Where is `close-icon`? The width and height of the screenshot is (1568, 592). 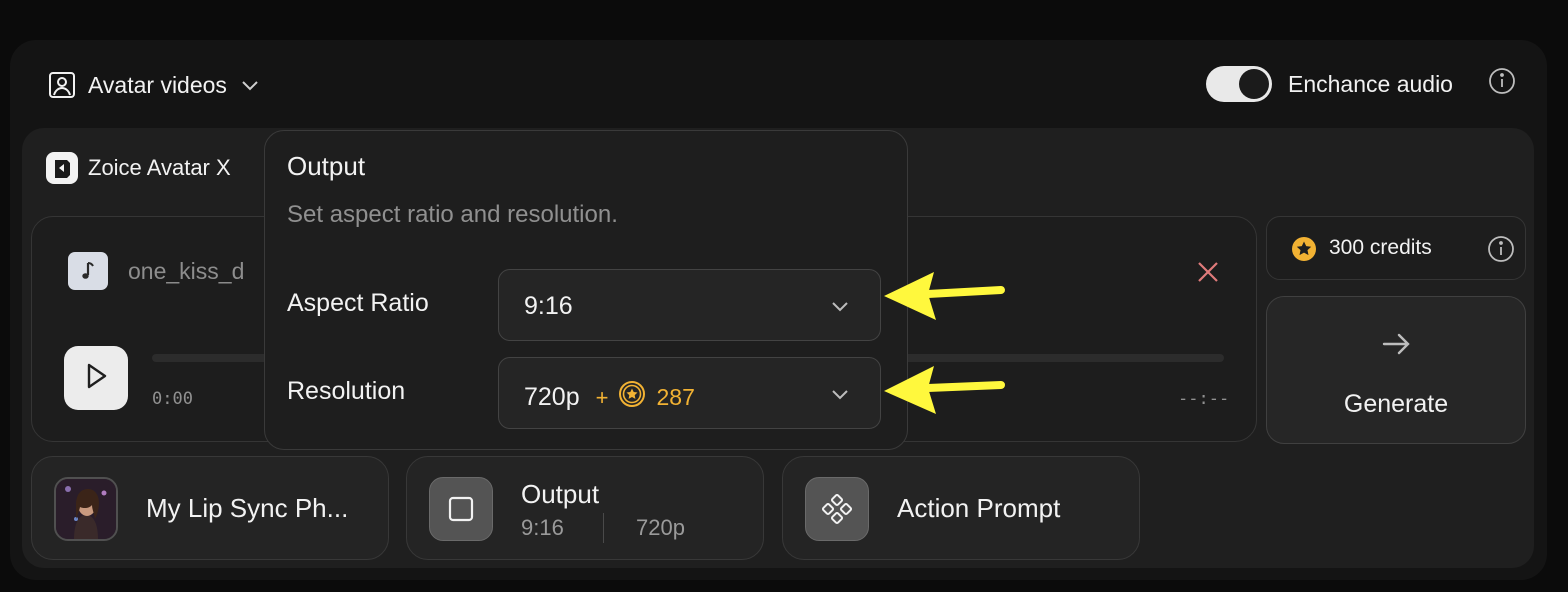
close-icon is located at coordinates (1208, 274).